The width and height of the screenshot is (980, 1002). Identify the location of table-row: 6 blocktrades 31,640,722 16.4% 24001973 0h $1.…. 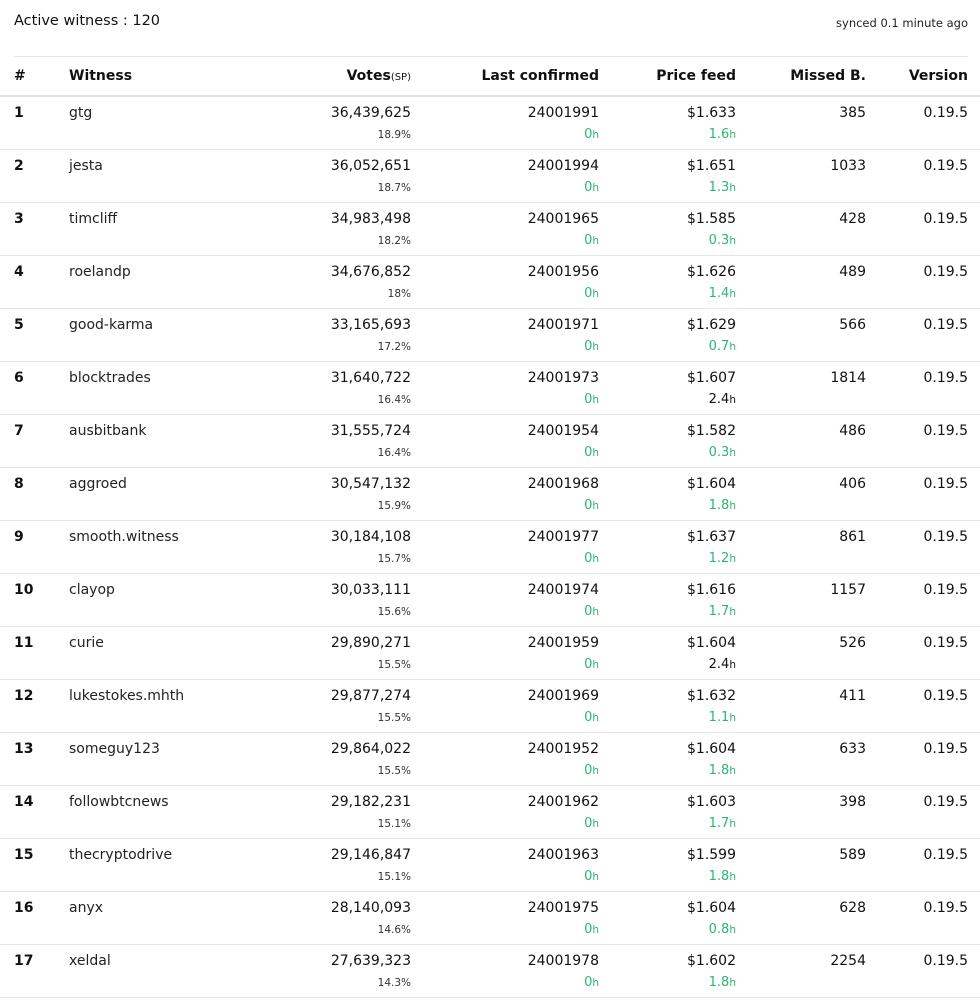
(490, 388).